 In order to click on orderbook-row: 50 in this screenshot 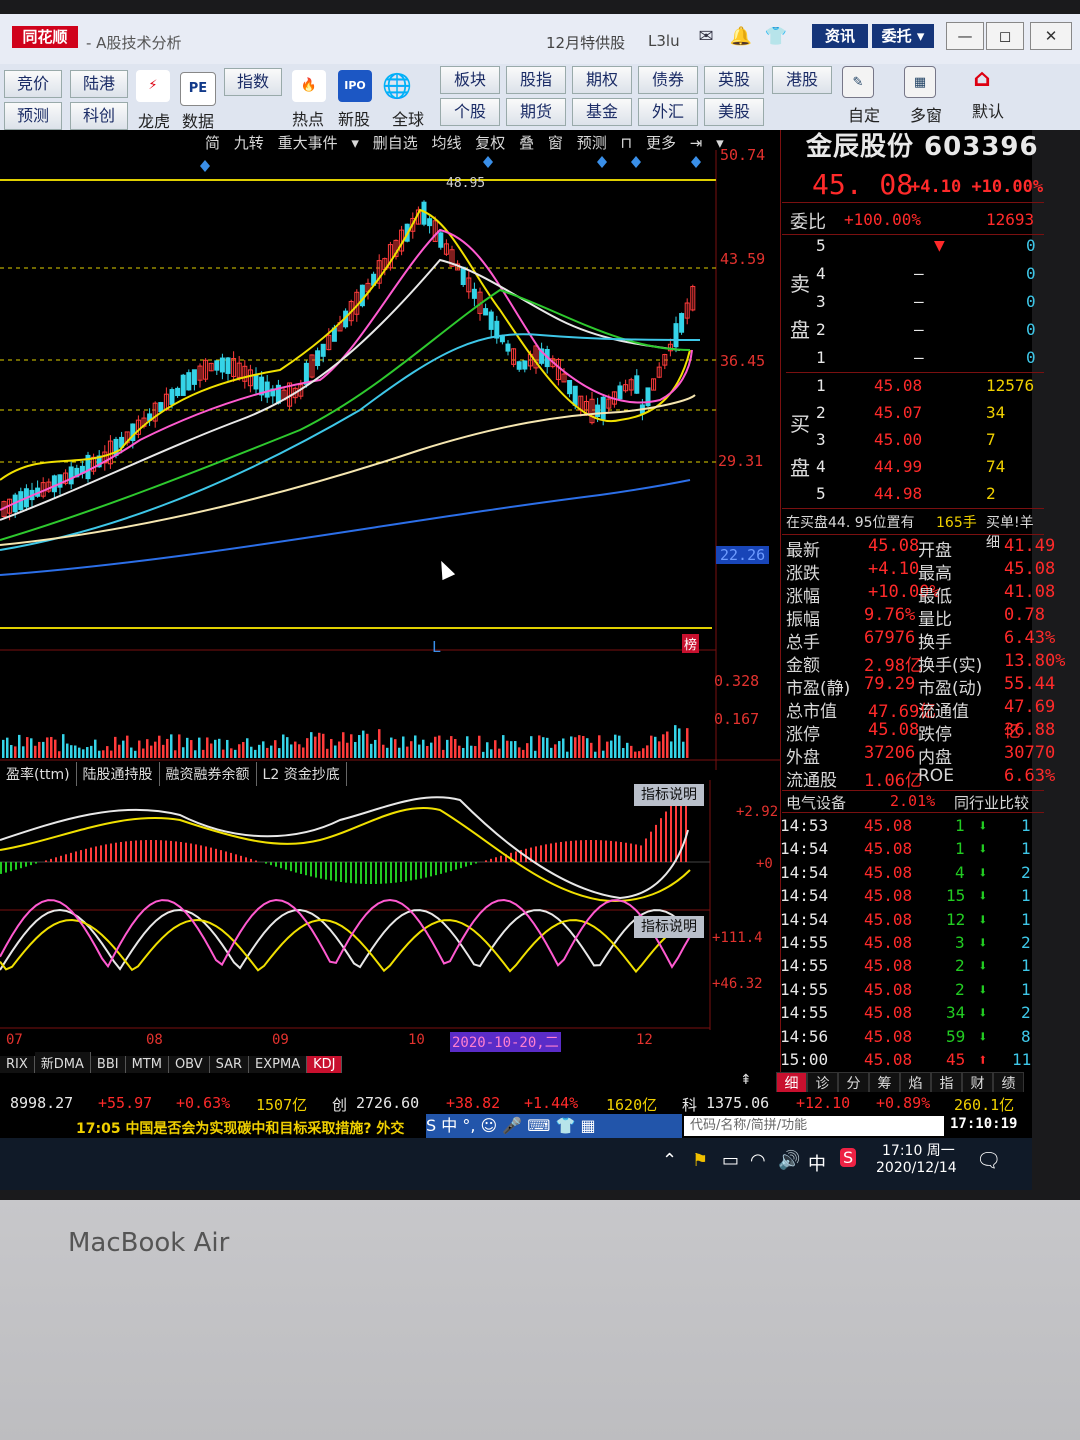, I will do `click(915, 248)`.